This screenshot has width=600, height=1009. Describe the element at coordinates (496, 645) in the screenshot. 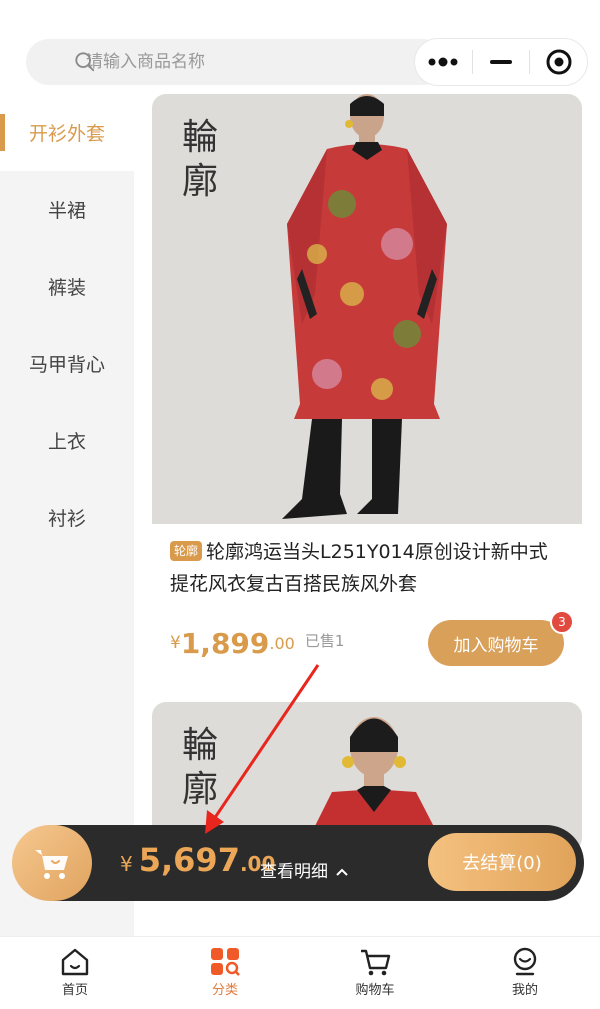

I see `add-to-cart-label: 加入购物车` at that location.